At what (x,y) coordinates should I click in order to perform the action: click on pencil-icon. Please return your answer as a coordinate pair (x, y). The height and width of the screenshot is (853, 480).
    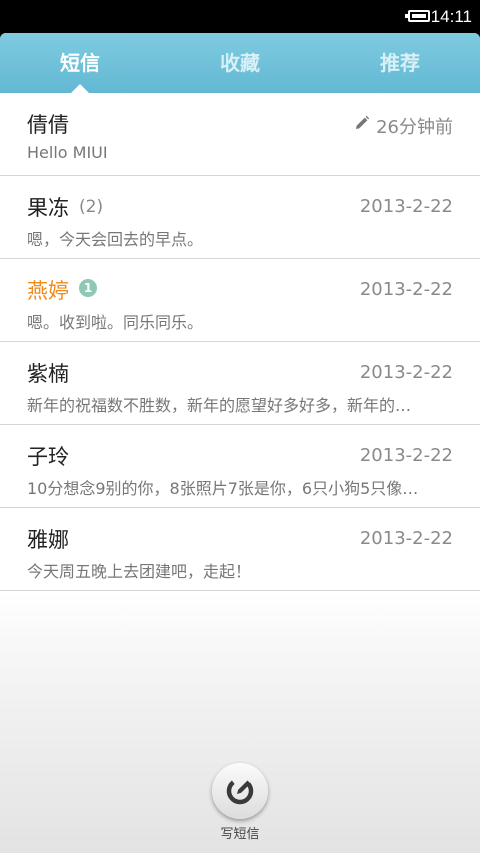
    Looking at the image, I should click on (363, 122).